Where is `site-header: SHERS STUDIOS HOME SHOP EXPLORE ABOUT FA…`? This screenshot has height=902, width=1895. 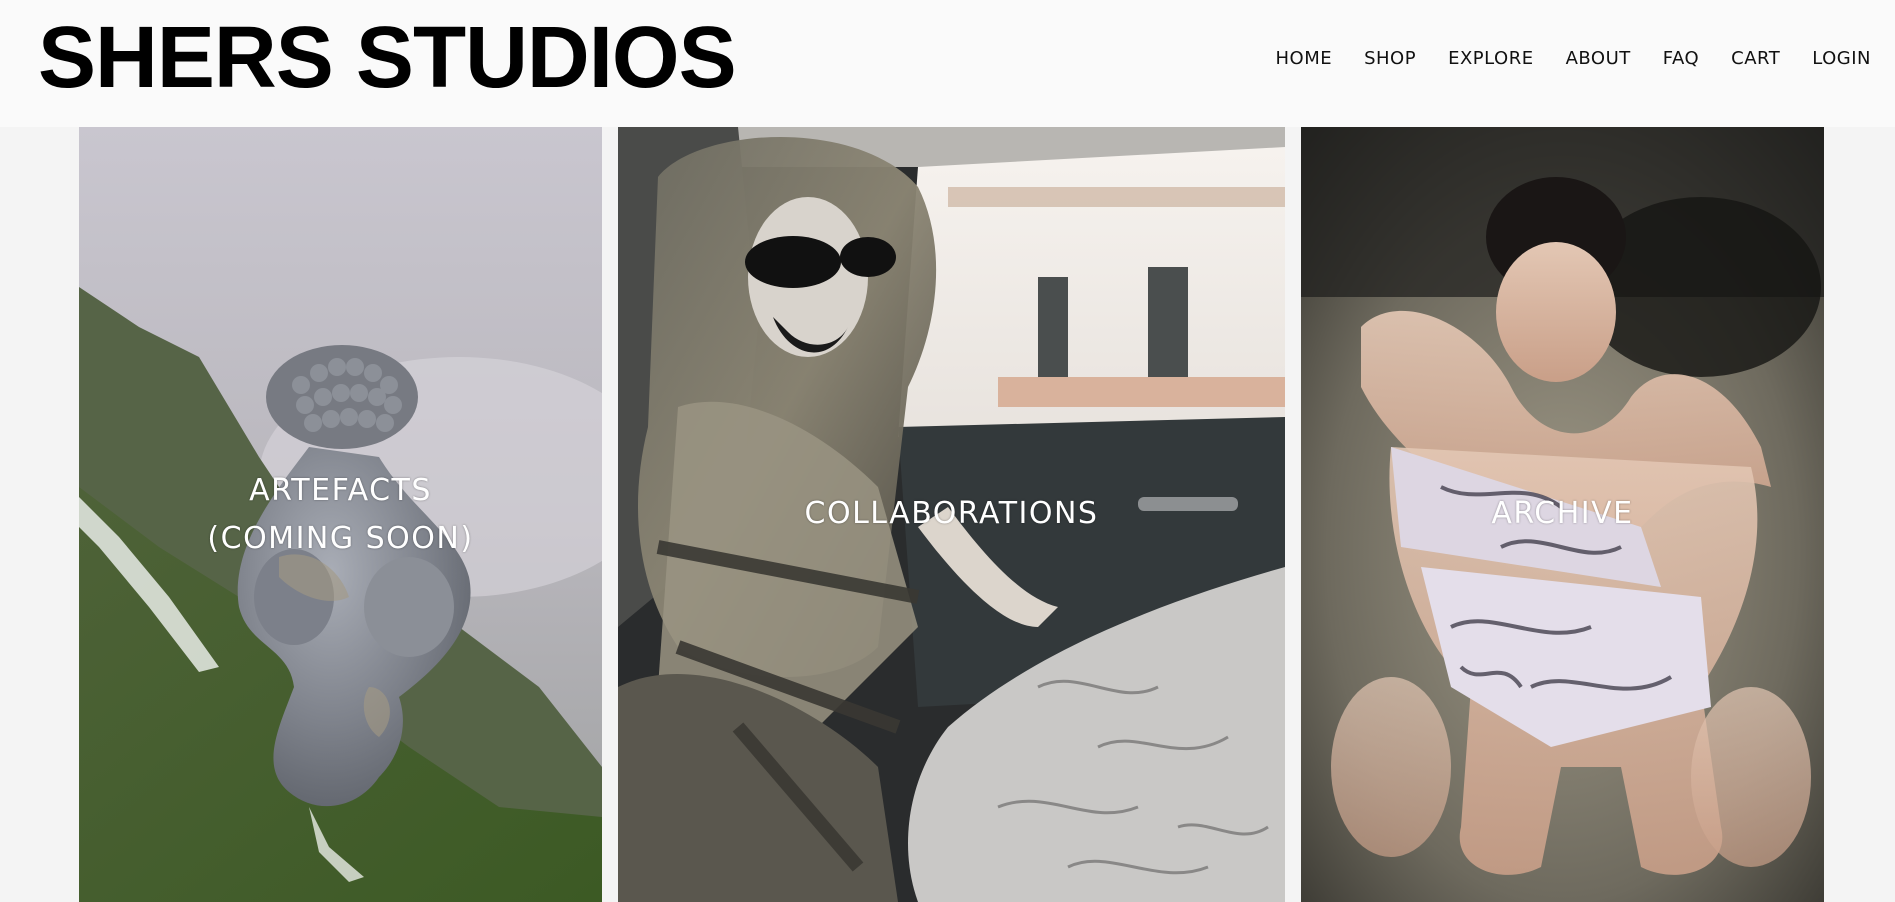
site-header: SHERS STUDIOS HOME SHOP EXPLORE ABOUT FA… is located at coordinates (947, 63).